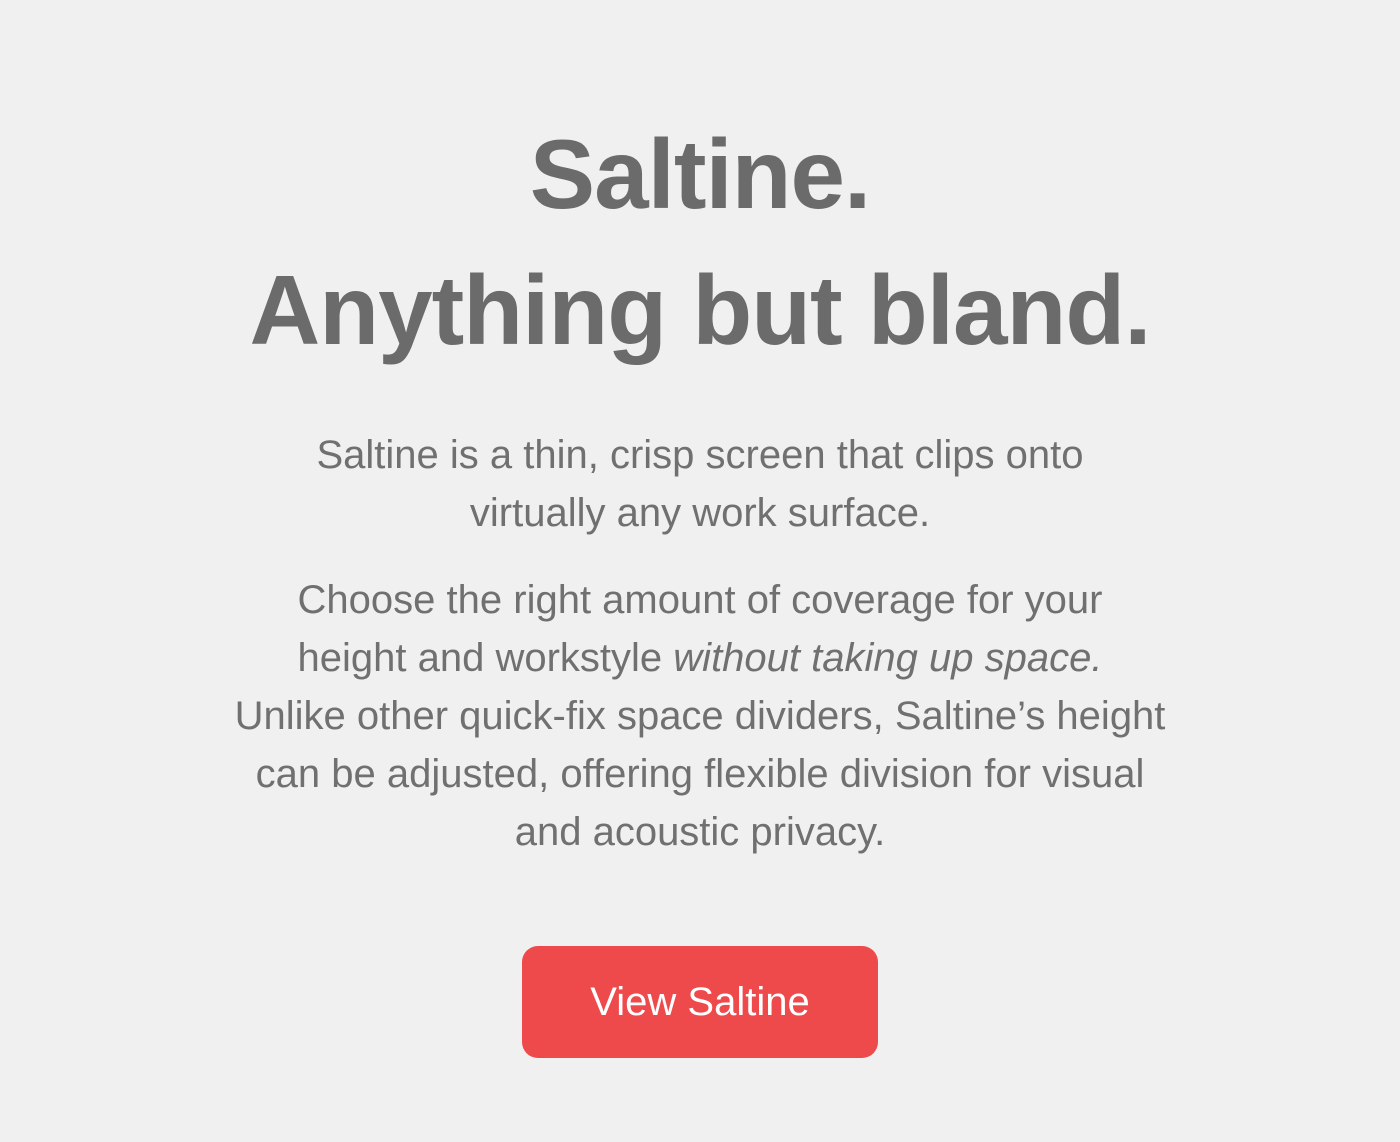  I want to click on view-saltine-button: View Saltine, so click(700, 1002).